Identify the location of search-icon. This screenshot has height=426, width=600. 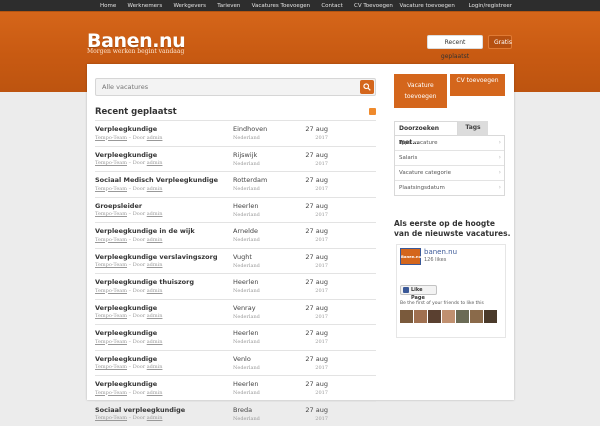
(367, 87).